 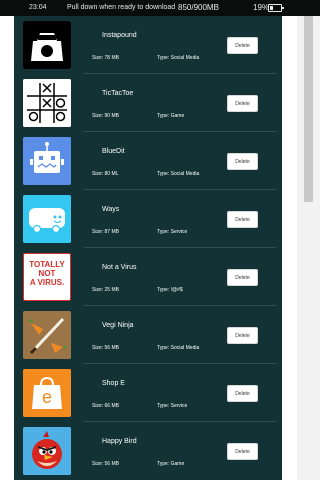 What do you see at coordinates (276, 8) in the screenshot?
I see `battery-icon` at bounding box center [276, 8].